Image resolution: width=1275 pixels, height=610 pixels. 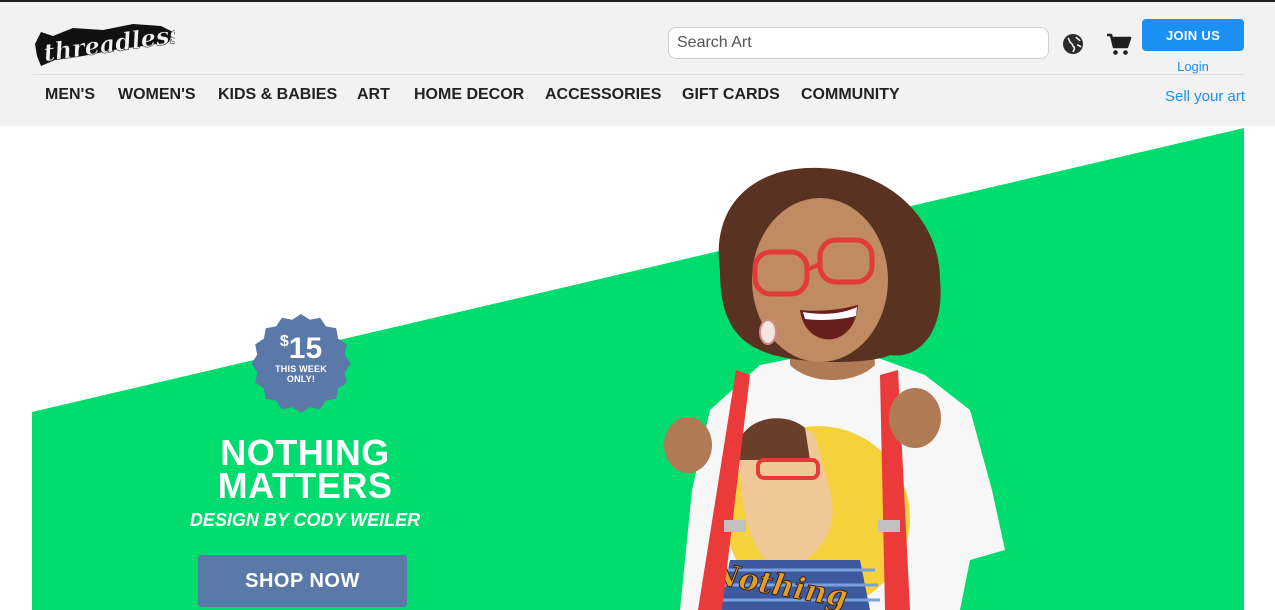 I want to click on globe-icon, so click(x=1073, y=44).